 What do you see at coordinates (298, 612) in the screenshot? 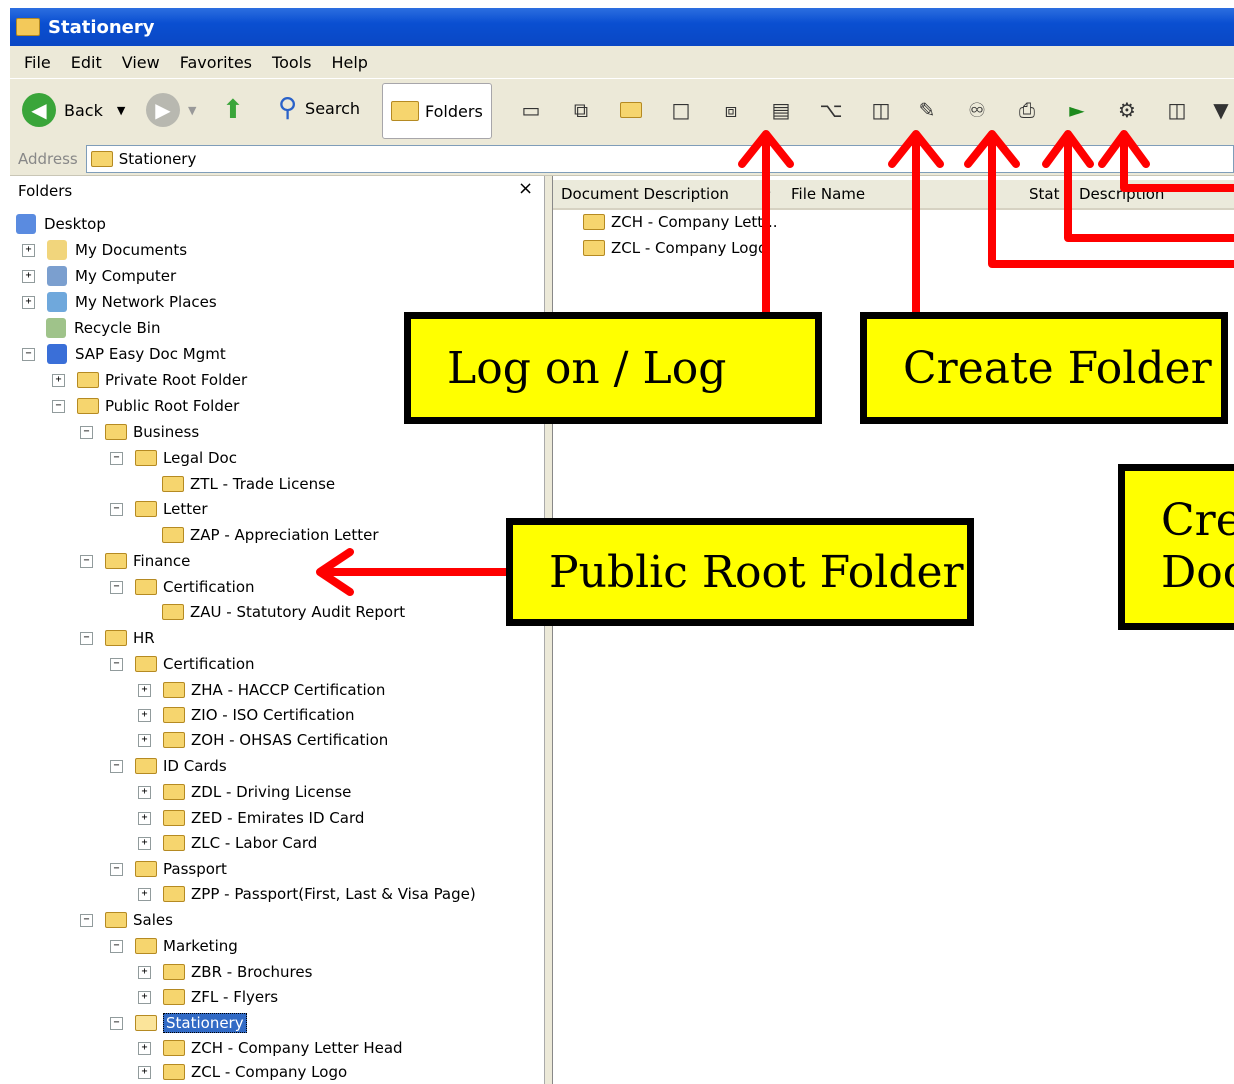
I see `tree-label: ZAU - Statutory Audit Report` at bounding box center [298, 612].